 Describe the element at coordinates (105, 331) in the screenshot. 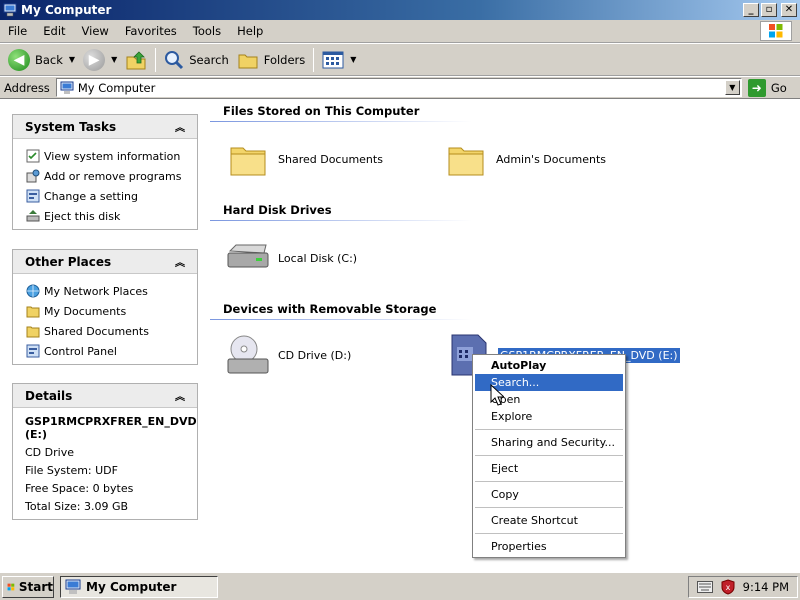

I see `place-shared-documents: Shared Documents` at that location.